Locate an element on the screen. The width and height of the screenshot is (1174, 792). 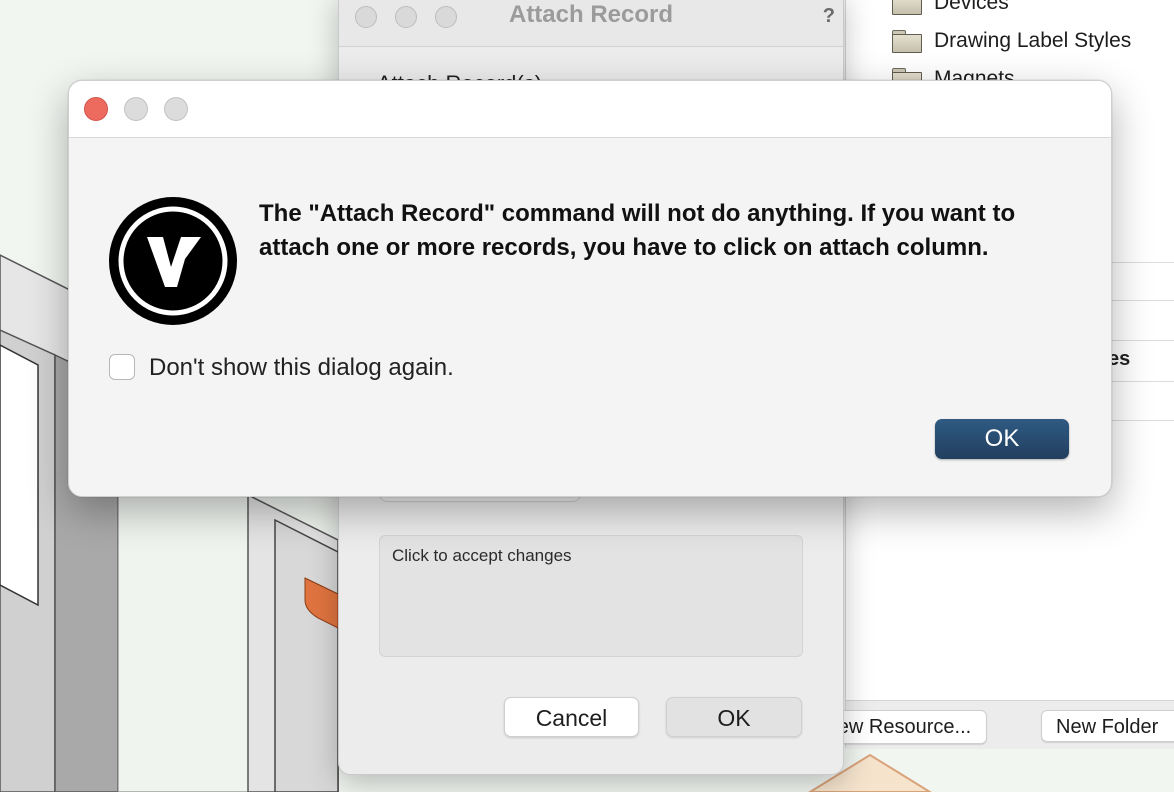
folder-item-devices: Devices is located at coordinates (950, 9).